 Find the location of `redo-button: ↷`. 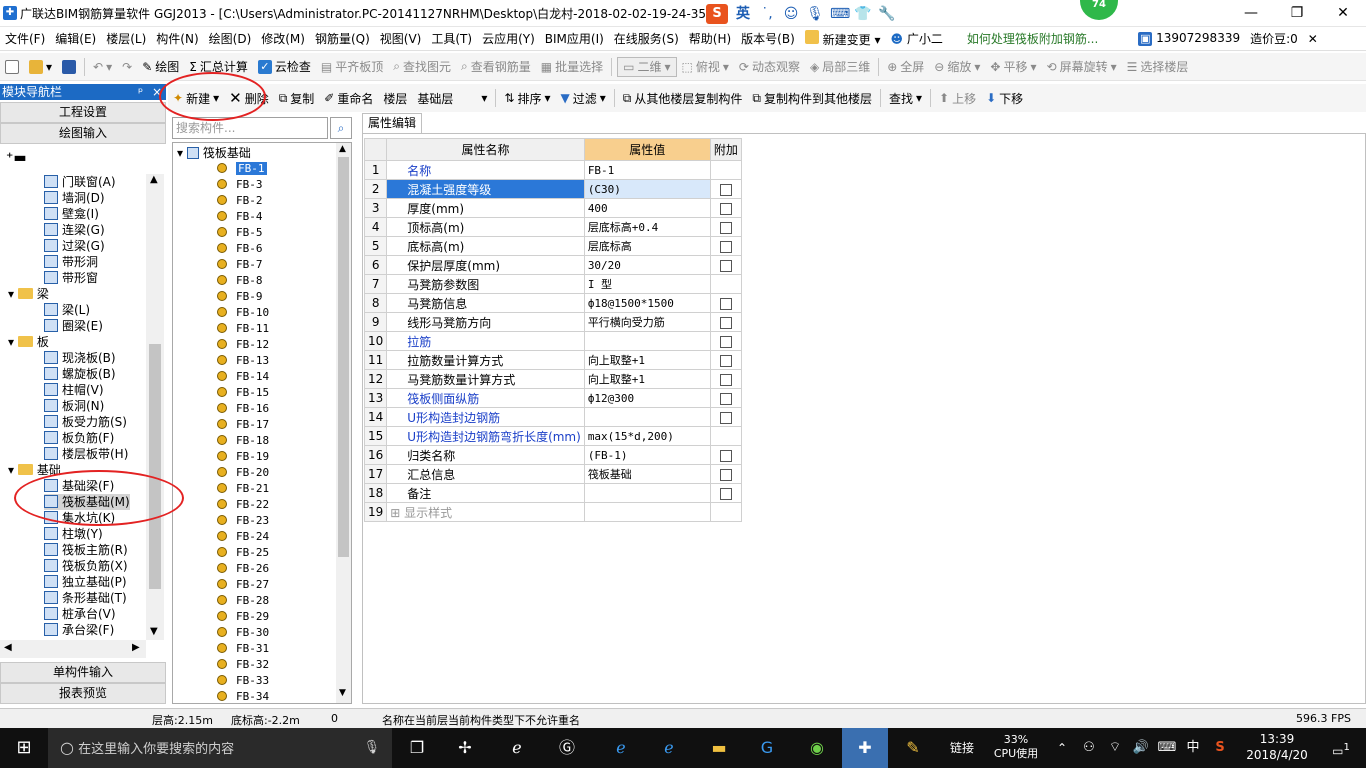

redo-button: ↷ is located at coordinates (127, 67).